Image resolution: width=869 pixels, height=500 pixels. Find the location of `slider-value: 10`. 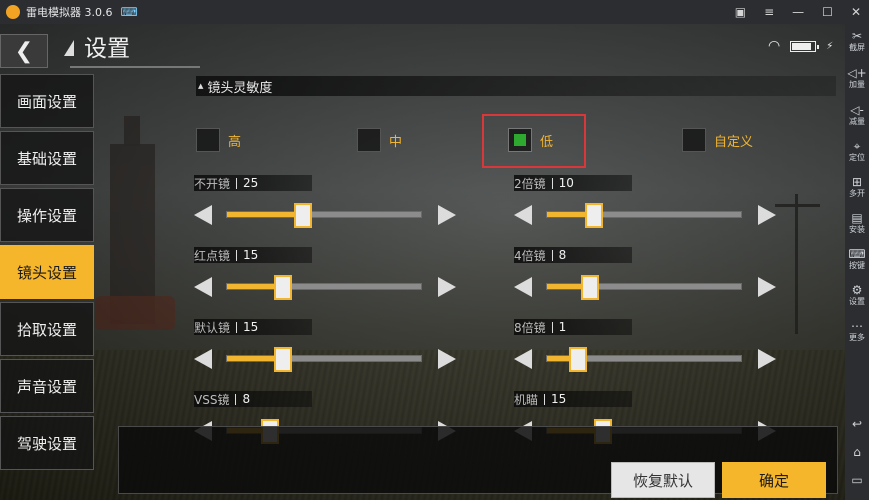

slider-value: 10 is located at coordinates (566, 183).